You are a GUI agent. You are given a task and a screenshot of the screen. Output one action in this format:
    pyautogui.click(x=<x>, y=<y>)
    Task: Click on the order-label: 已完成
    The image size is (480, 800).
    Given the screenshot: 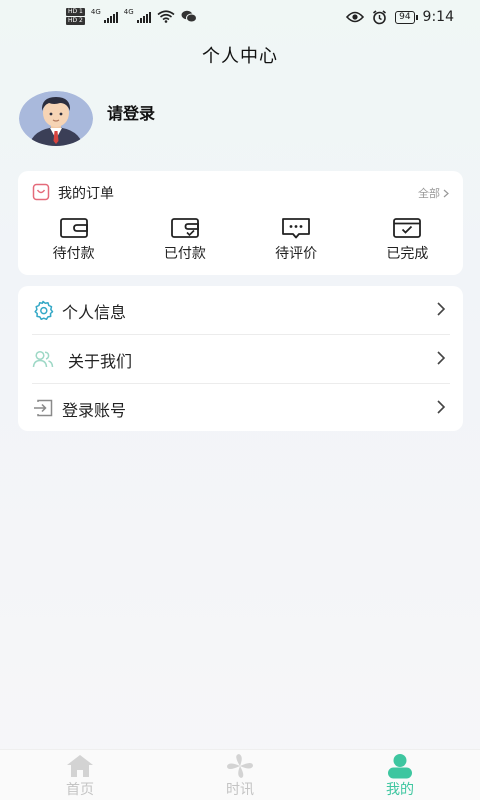 What is the action you would take?
    pyautogui.click(x=407, y=254)
    